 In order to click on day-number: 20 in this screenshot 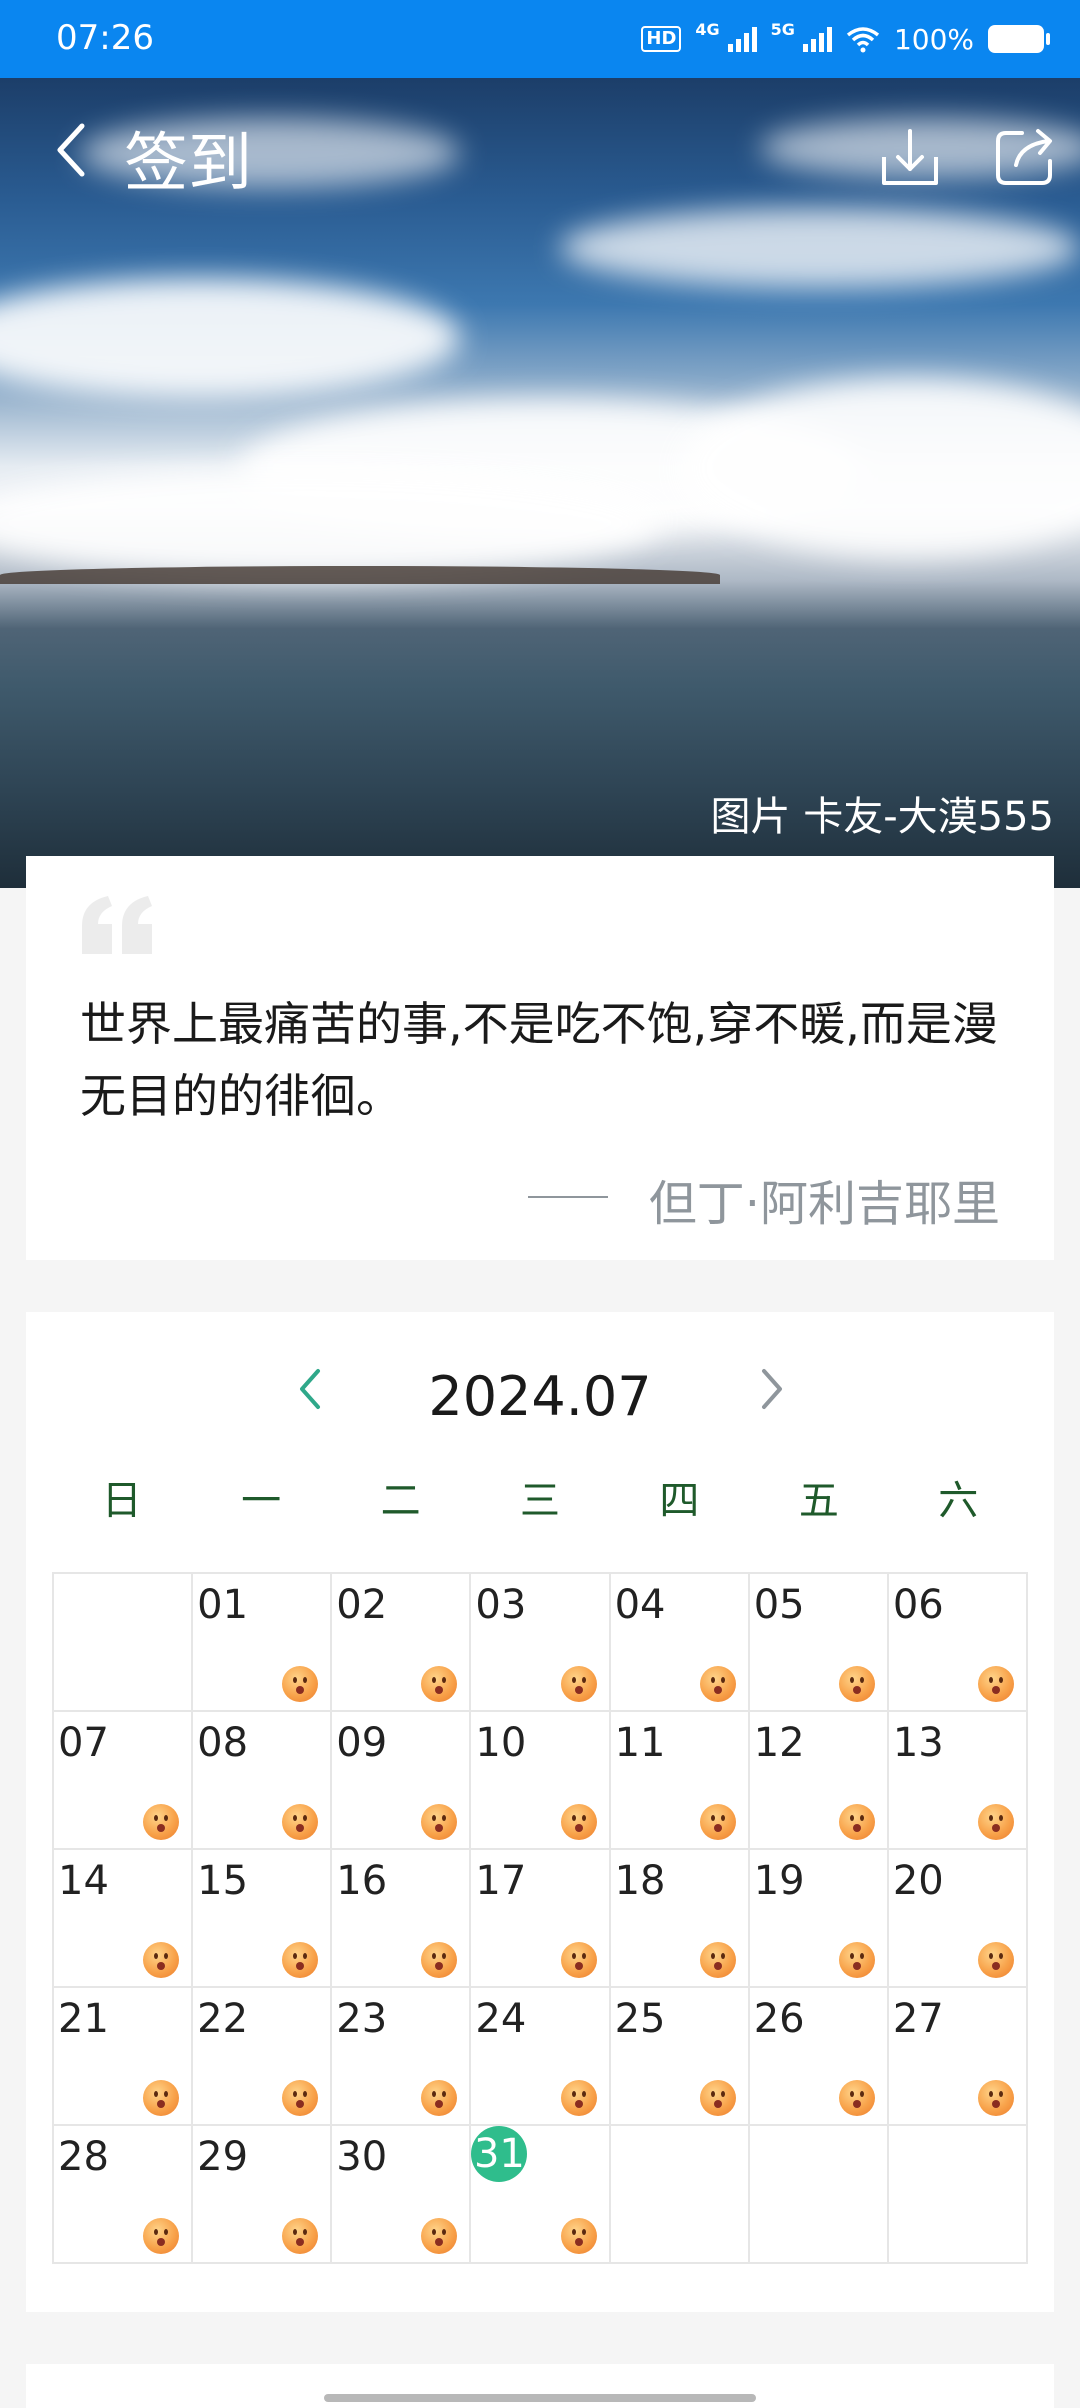, I will do `click(918, 1881)`.